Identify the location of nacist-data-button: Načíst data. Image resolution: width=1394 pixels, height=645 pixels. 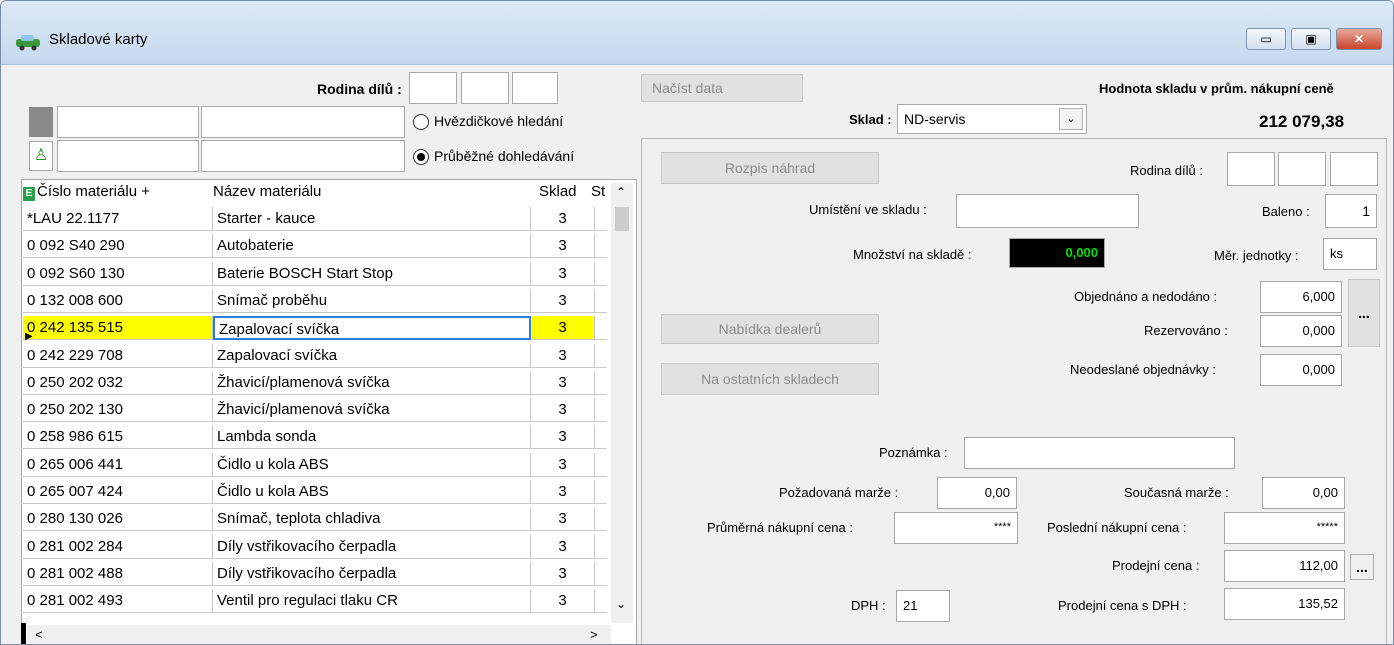
(722, 88).